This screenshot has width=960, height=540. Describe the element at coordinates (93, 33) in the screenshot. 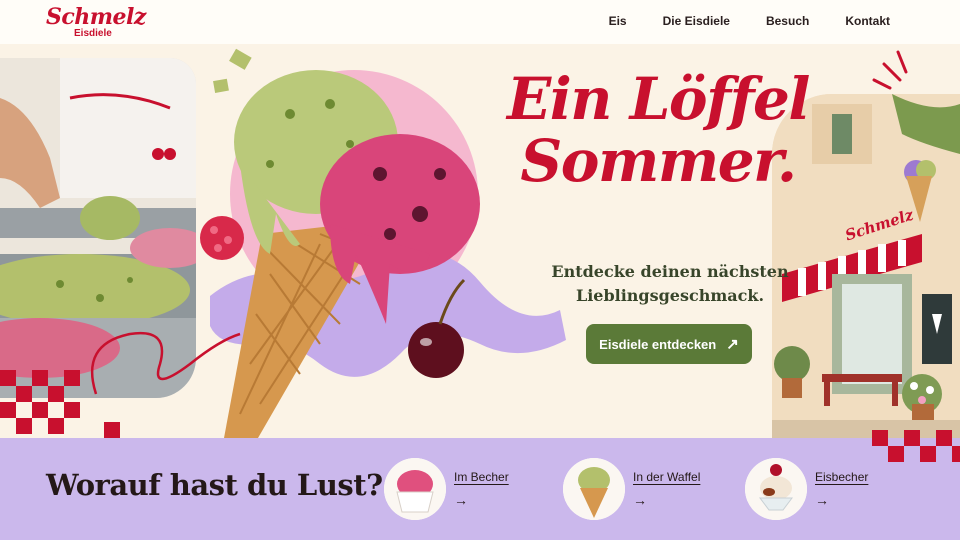

I see `brand-sub: Eisdiele` at that location.